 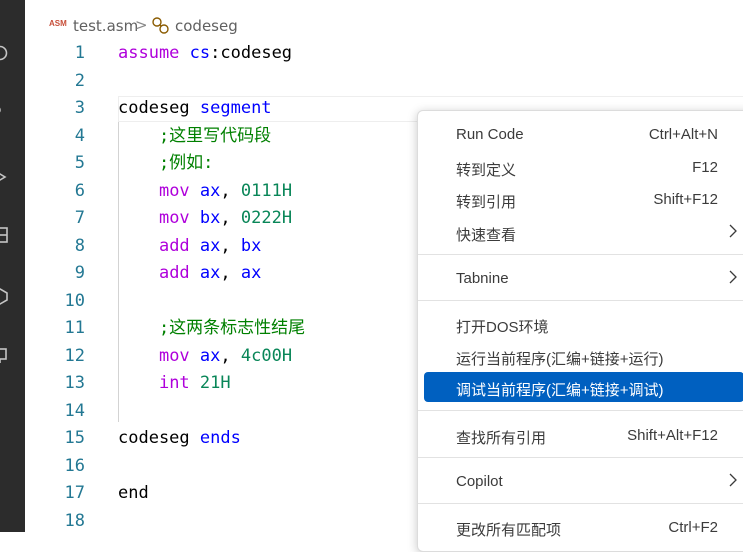 What do you see at coordinates (4, 355) in the screenshot?
I see `remote-icon` at bounding box center [4, 355].